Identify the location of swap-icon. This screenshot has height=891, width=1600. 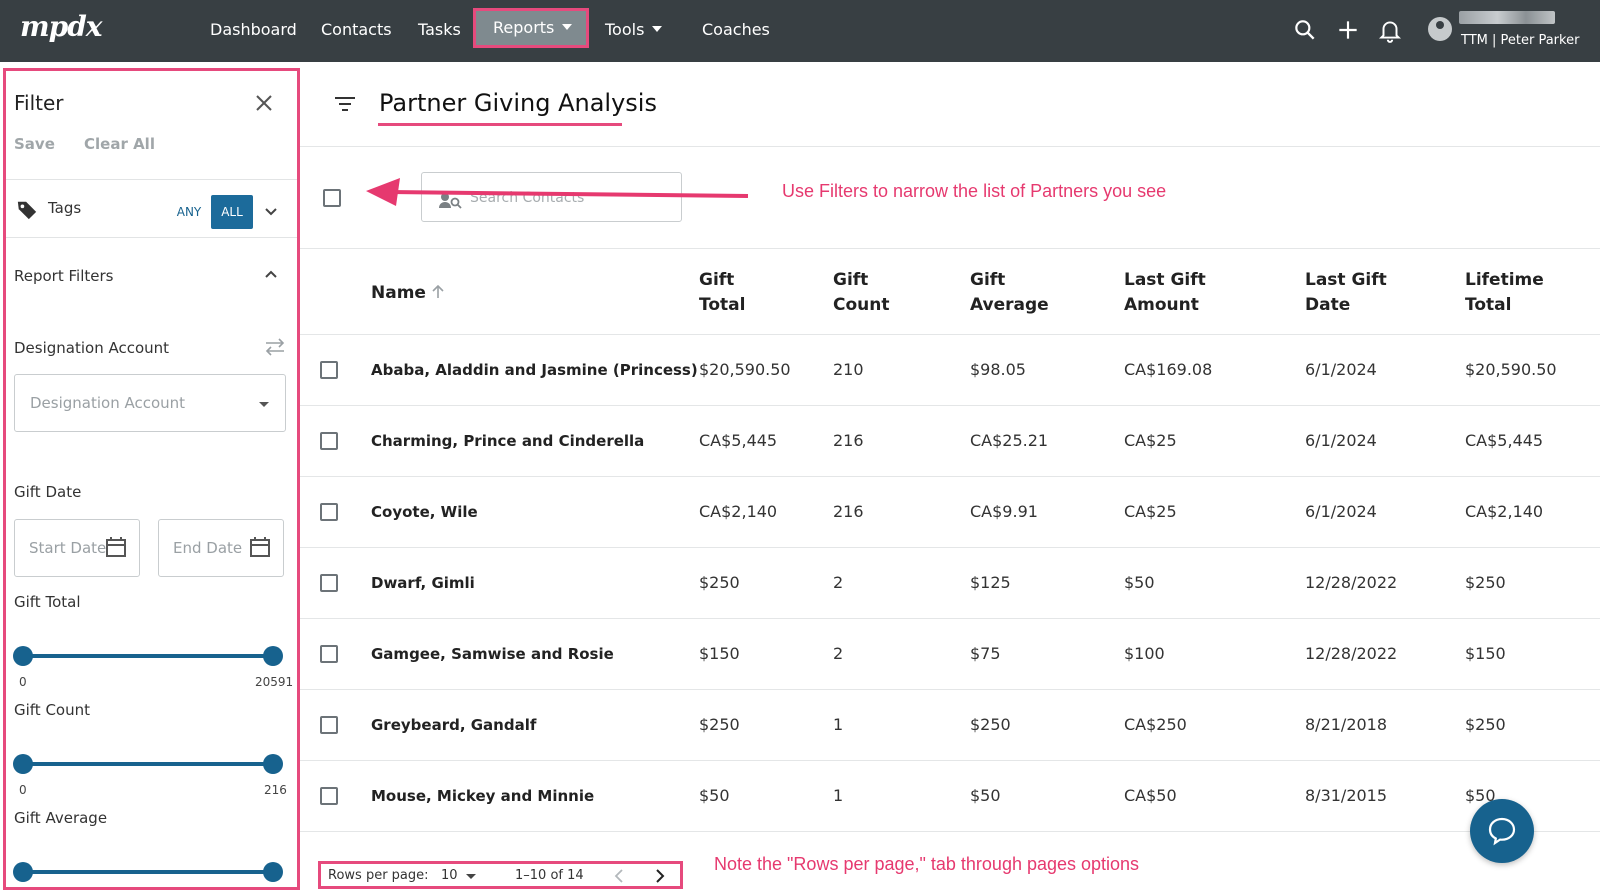
(275, 347).